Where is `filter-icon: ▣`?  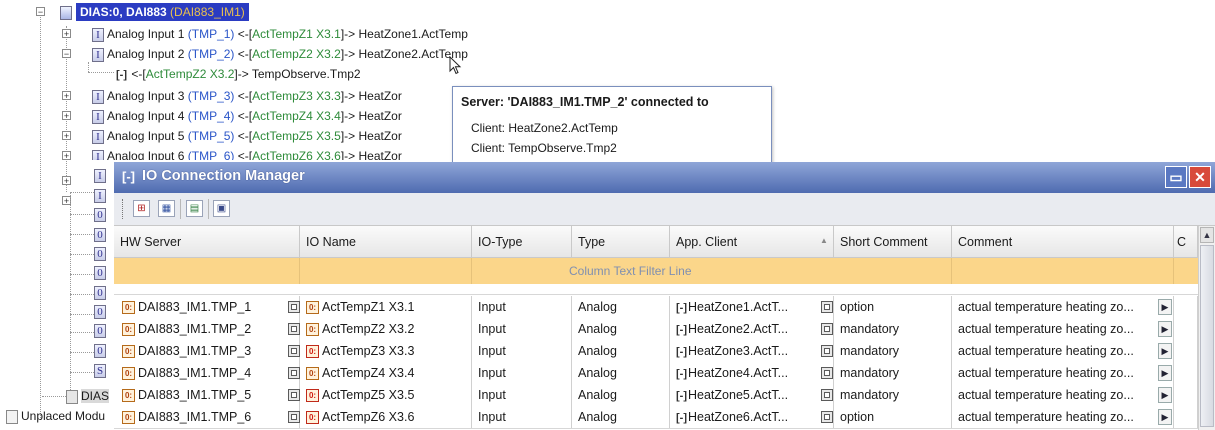 filter-icon: ▣ is located at coordinates (221, 208).